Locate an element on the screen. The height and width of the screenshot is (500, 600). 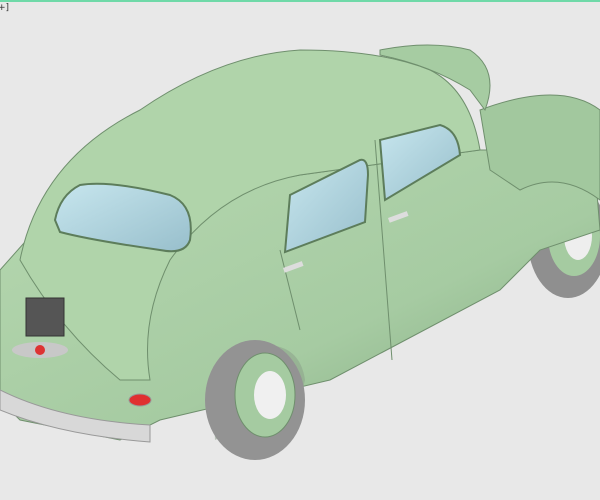
license-plate is located at coordinates (45, 317).